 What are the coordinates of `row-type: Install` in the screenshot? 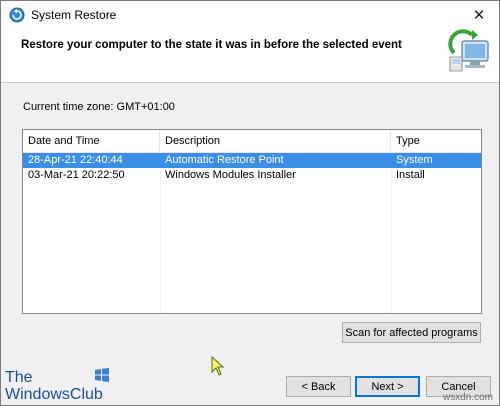 It's located at (410, 175).